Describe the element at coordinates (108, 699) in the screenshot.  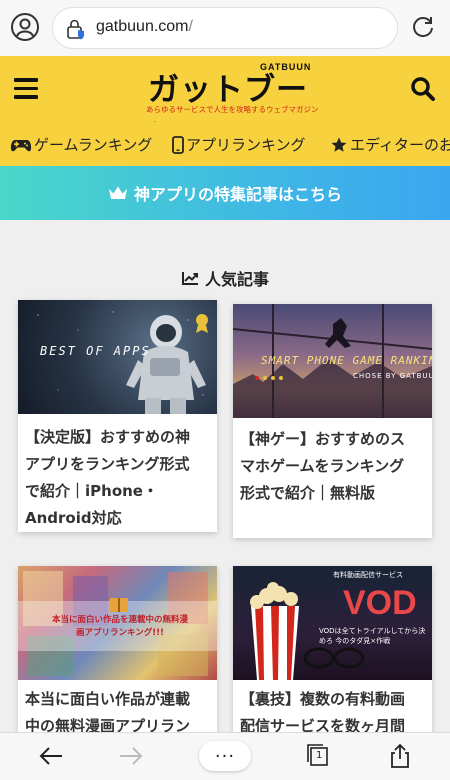
I see `title-line: 本当に面白い作品が連載` at that location.